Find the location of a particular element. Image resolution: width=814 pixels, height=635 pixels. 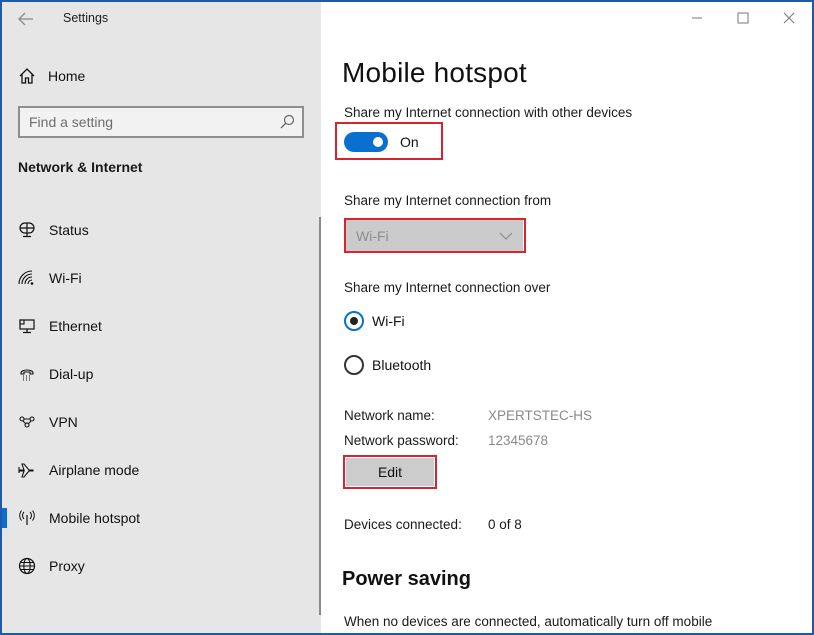

chevron-down-icon is located at coordinates (506, 236).